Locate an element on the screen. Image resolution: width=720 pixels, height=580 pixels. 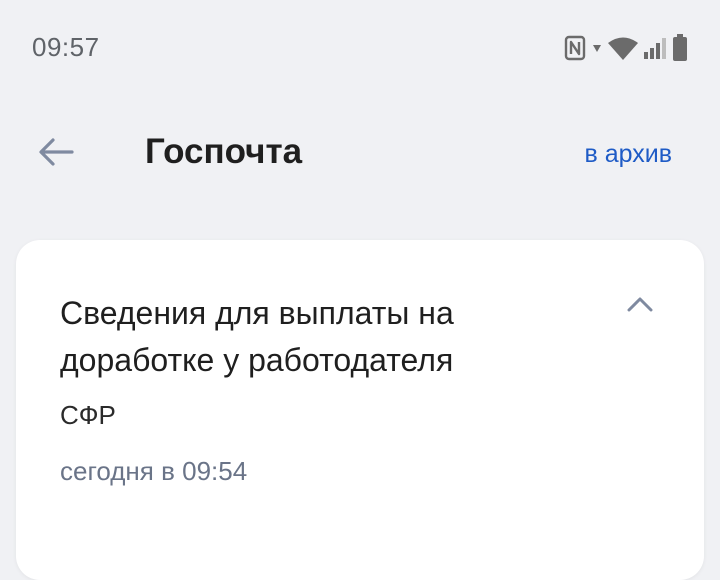
arrow-left-icon is located at coordinates (56, 154).